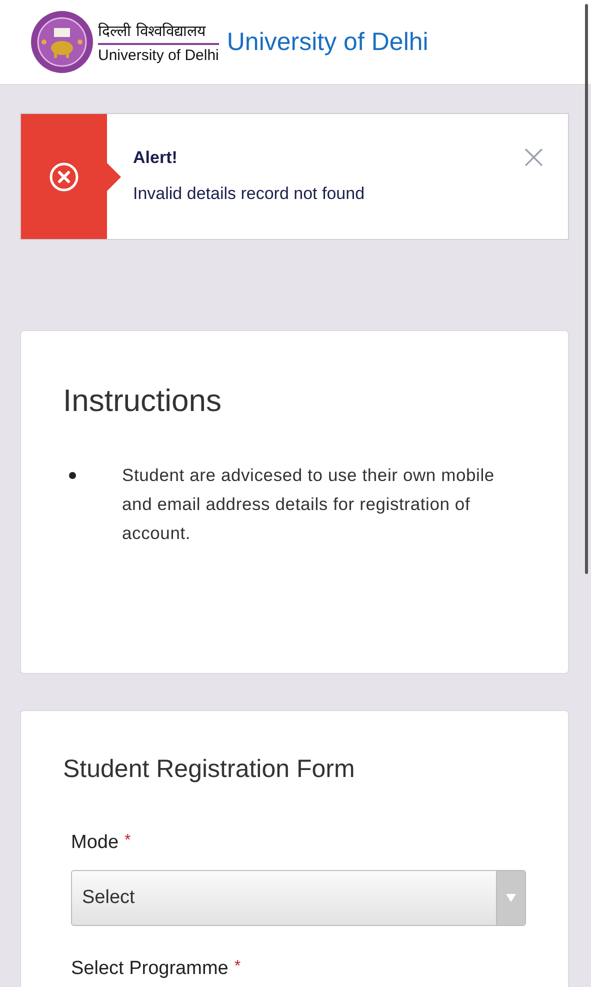 The image size is (591, 987). What do you see at coordinates (72, 475) in the screenshot?
I see `bullet-icon` at bounding box center [72, 475].